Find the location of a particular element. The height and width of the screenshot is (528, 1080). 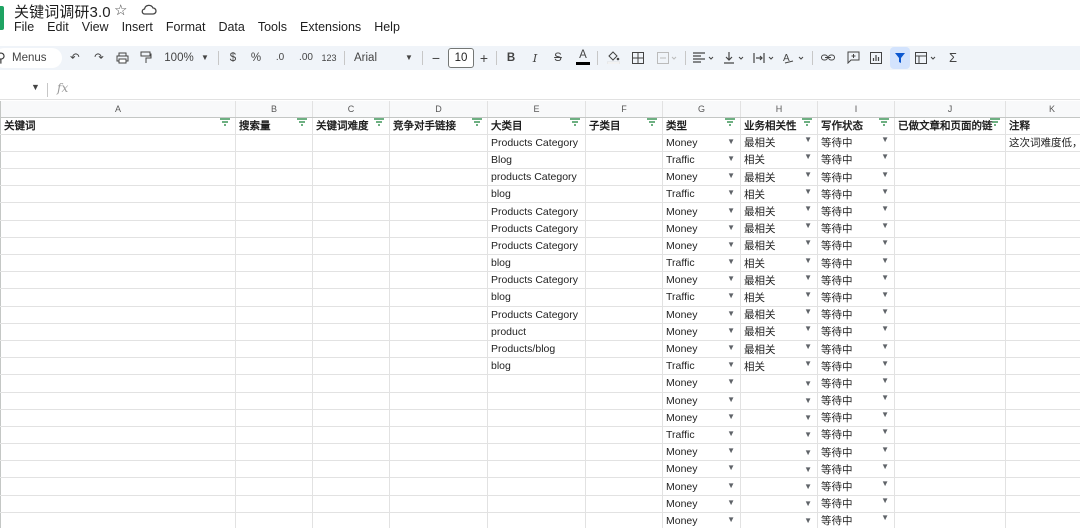

currency-button: $ is located at coordinates (233, 58).